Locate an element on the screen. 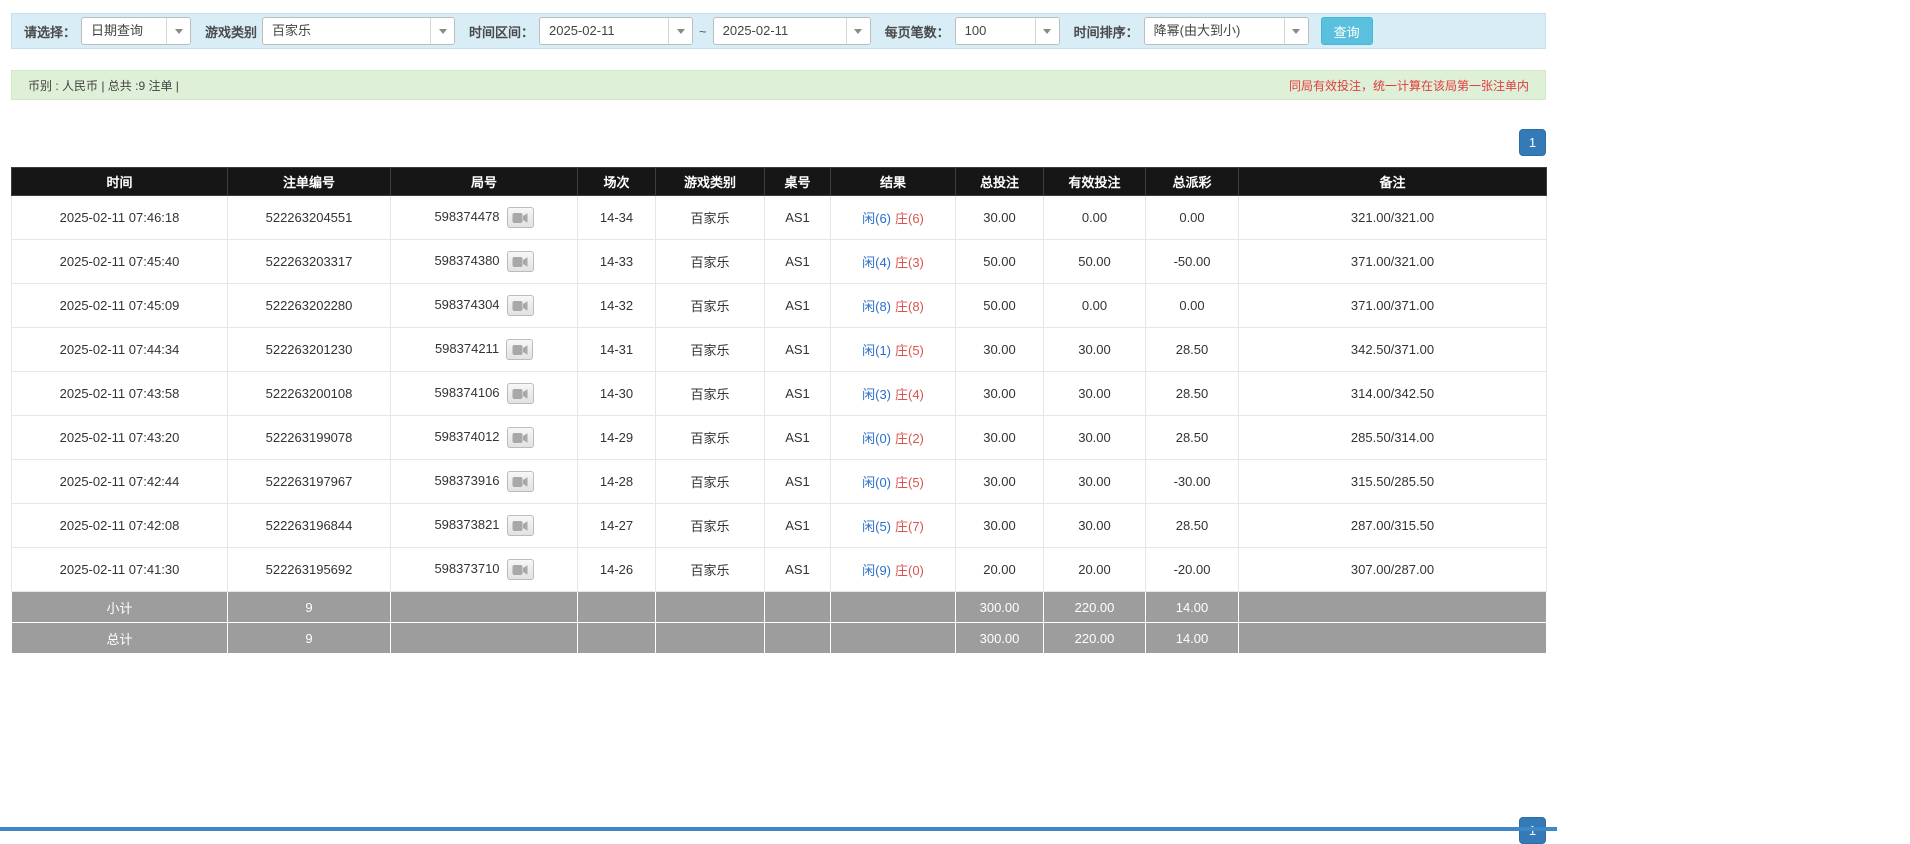 Image resolution: width=1910 pixels, height=844 pixels. cell-session: 14-26 is located at coordinates (616, 569).